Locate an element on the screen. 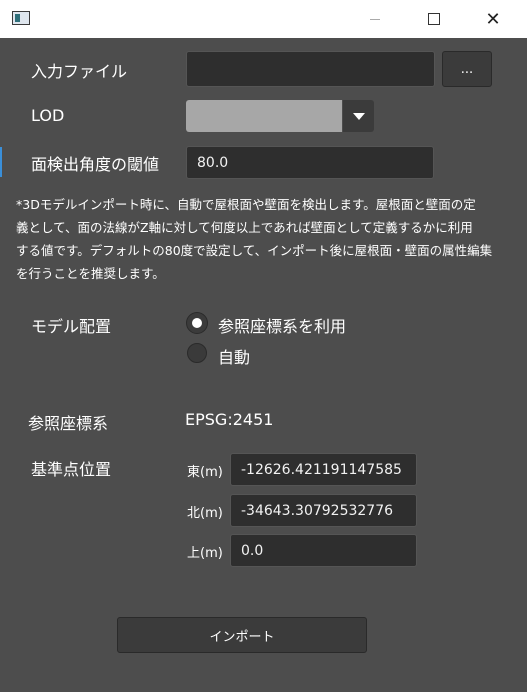  base-point-label: 基準点位置 is located at coordinates (71, 469).